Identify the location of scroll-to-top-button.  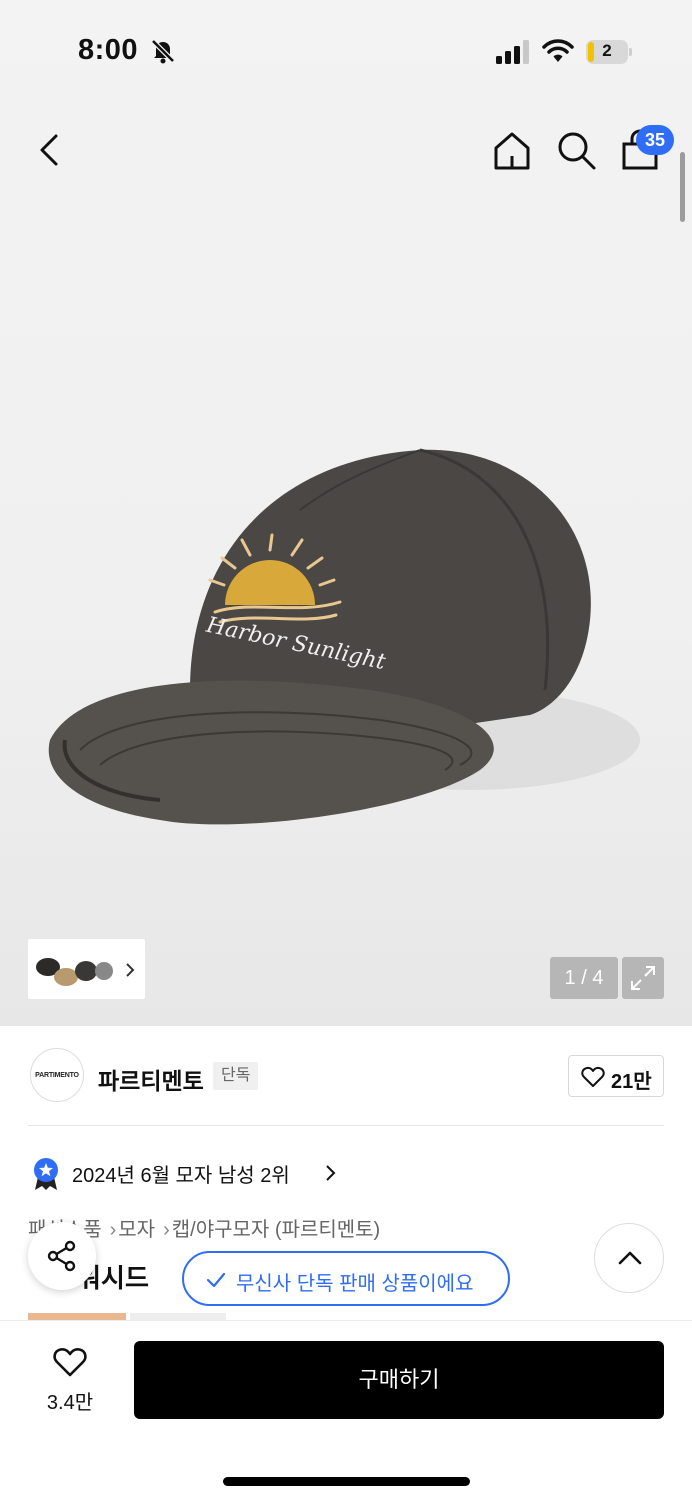
(629, 1258).